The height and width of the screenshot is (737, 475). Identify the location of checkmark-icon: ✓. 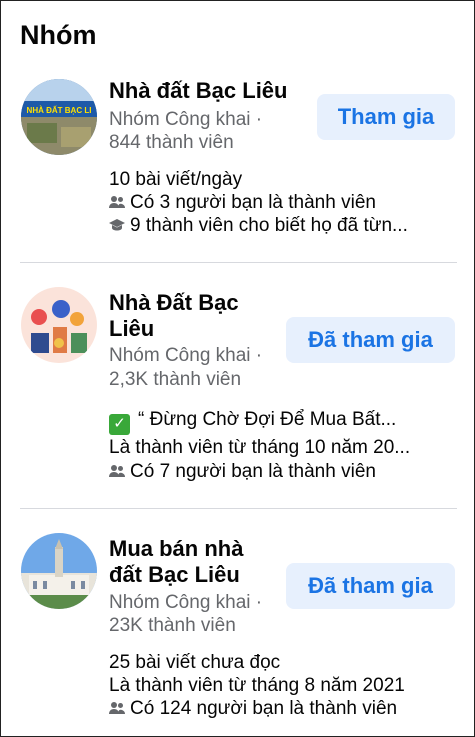
(119, 424).